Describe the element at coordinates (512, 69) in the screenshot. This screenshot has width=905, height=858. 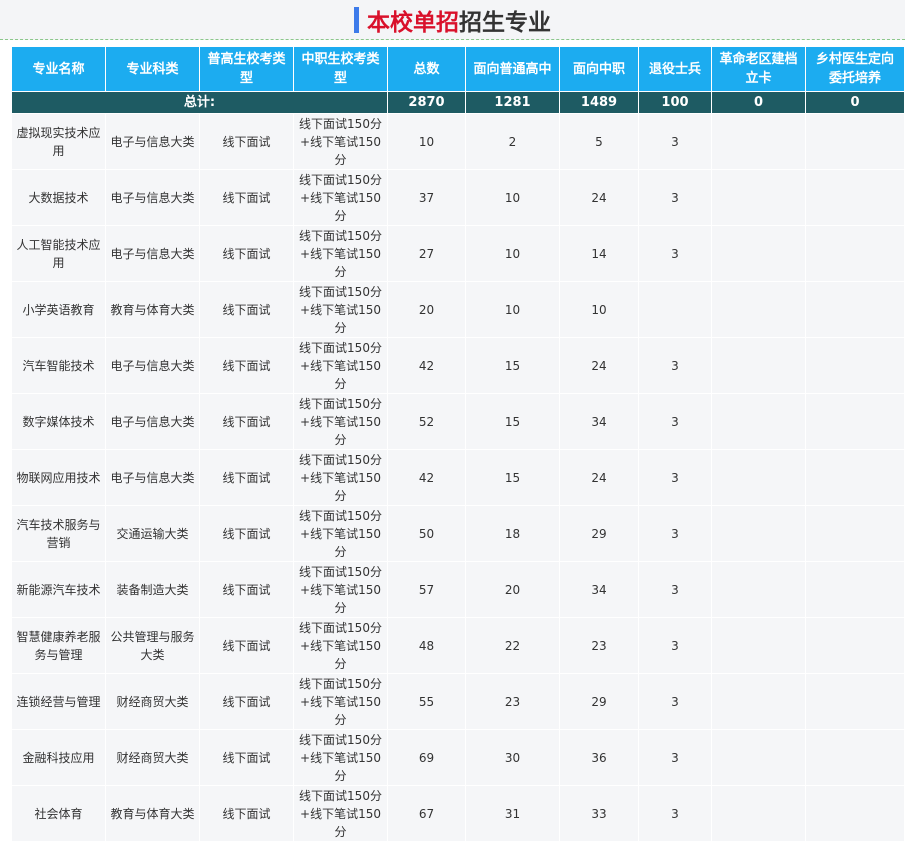
I see `header-general-high-school: 面向普通高中` at that location.